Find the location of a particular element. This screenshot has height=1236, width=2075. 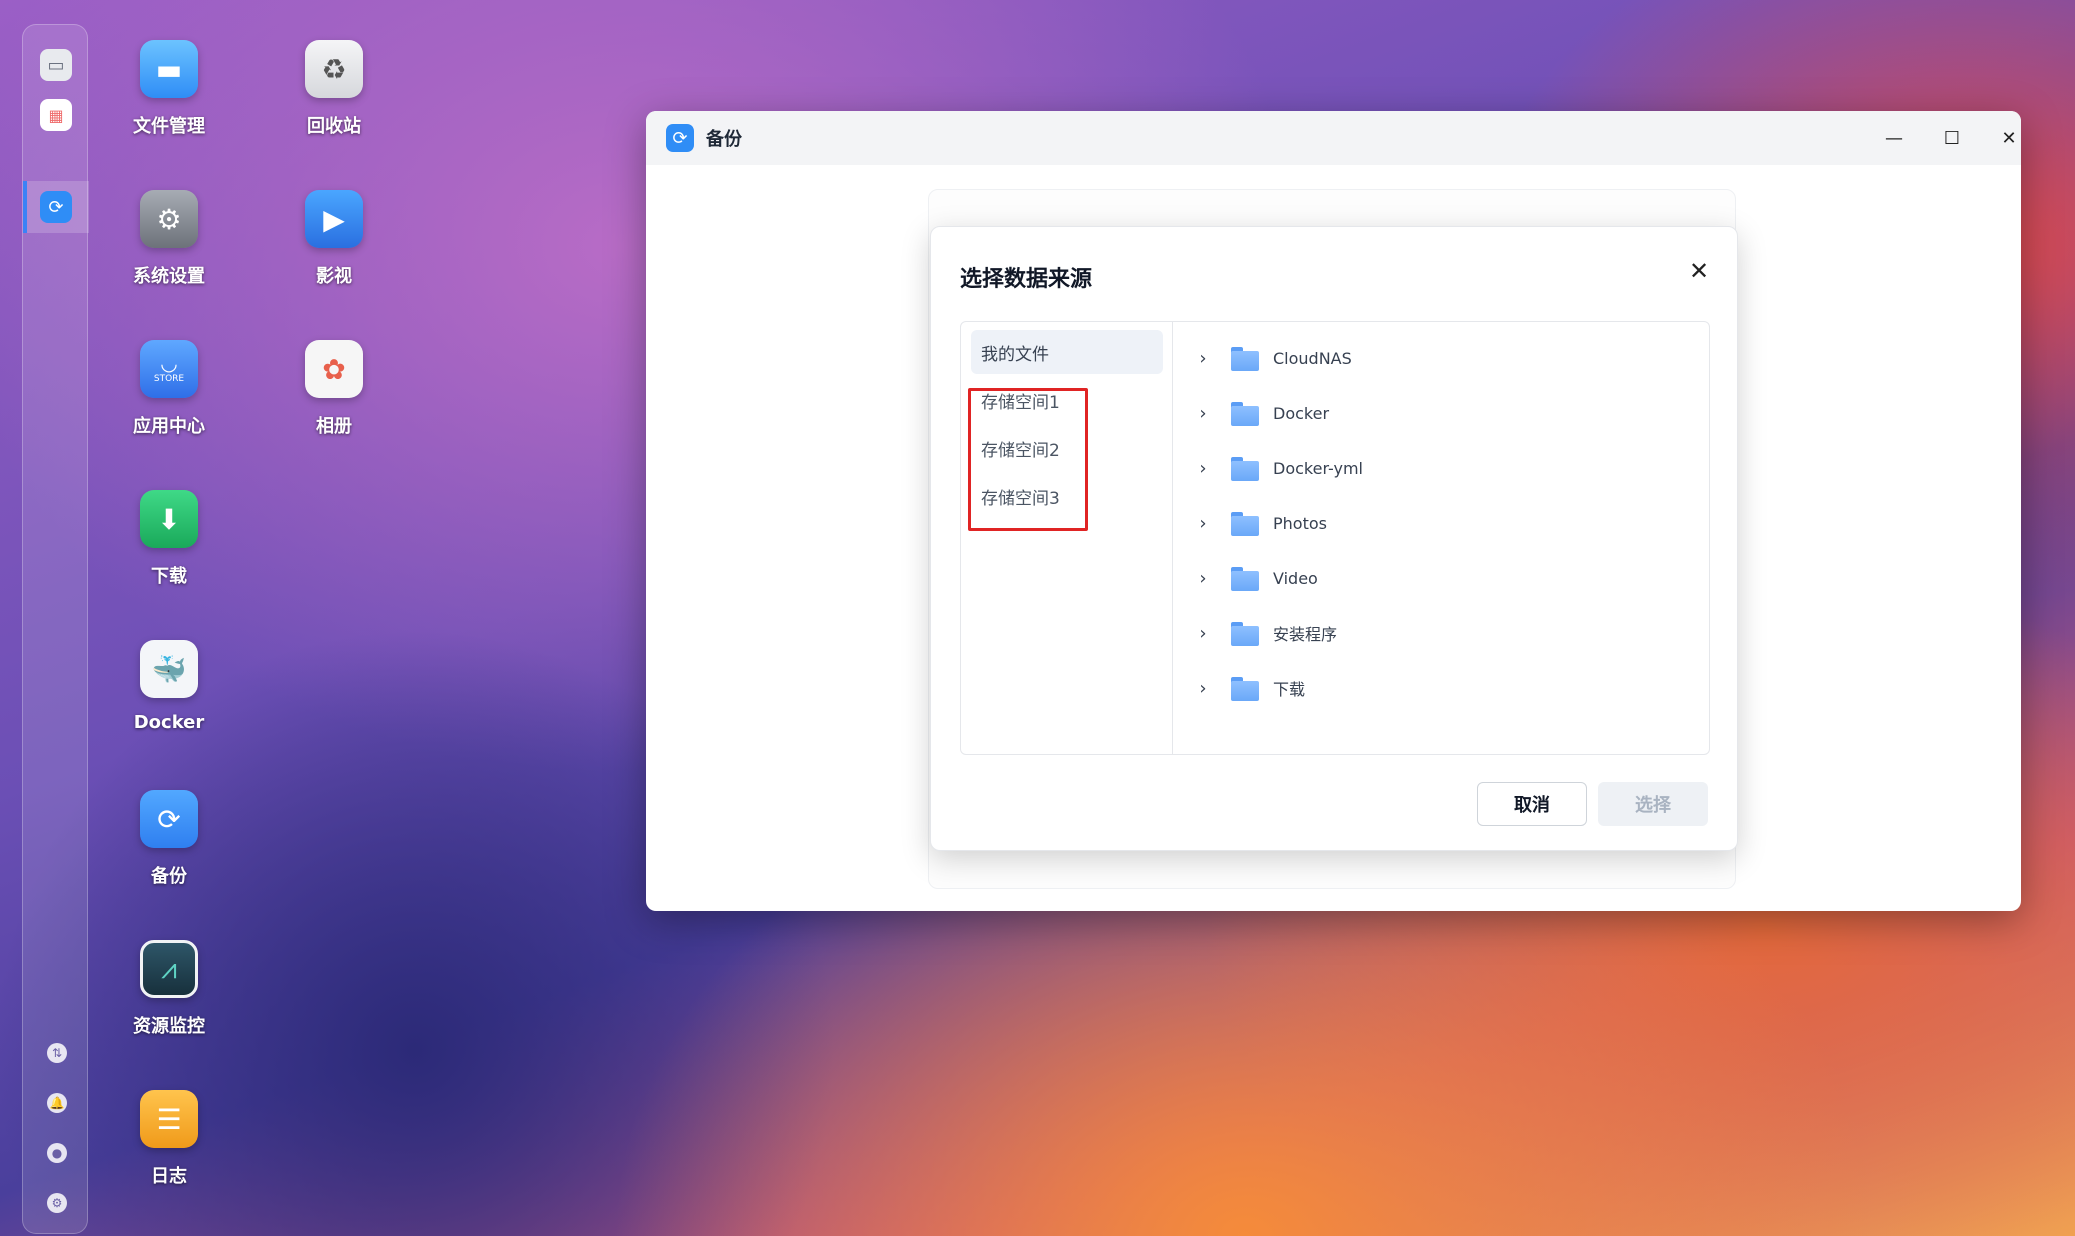

desktop-icon-label: 回收站 is located at coordinates (334, 126).